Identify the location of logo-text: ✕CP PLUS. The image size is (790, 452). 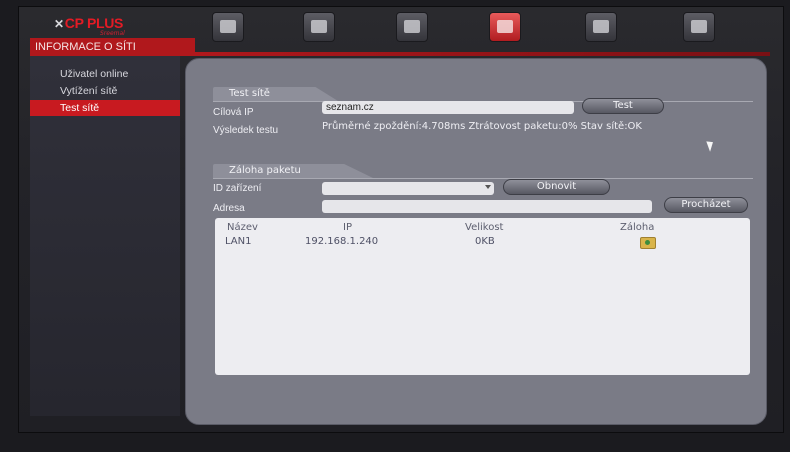
(88, 23).